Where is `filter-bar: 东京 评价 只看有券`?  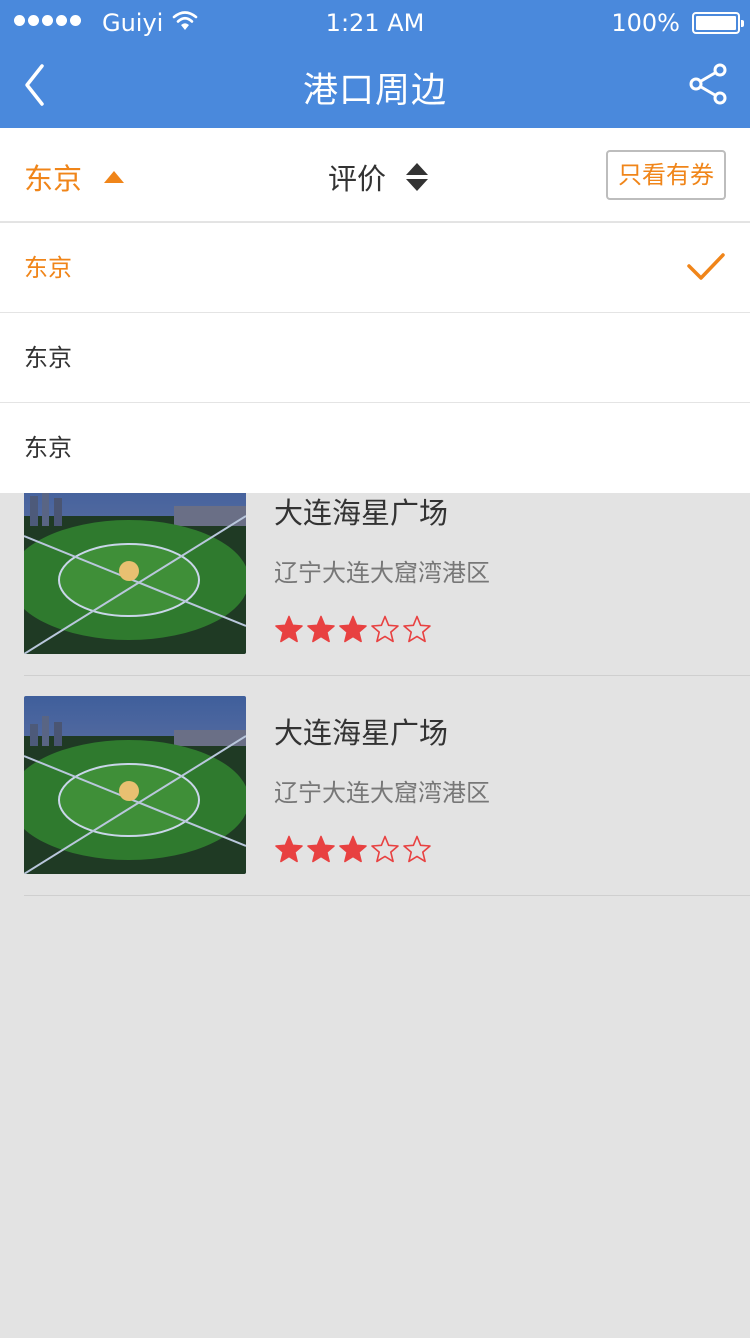 filter-bar: 东京 评价 只看有券 is located at coordinates (375, 175).